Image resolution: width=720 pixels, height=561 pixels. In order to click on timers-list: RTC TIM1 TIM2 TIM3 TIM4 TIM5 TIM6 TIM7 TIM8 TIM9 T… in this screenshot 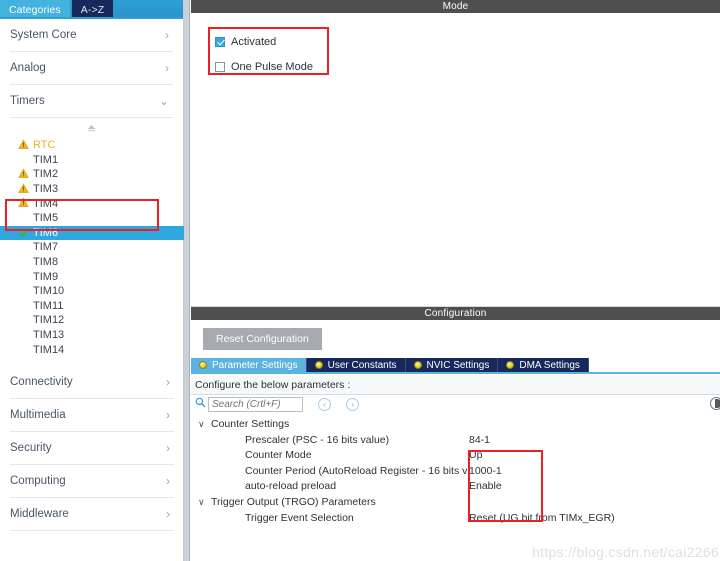, I will do `click(92, 247)`.